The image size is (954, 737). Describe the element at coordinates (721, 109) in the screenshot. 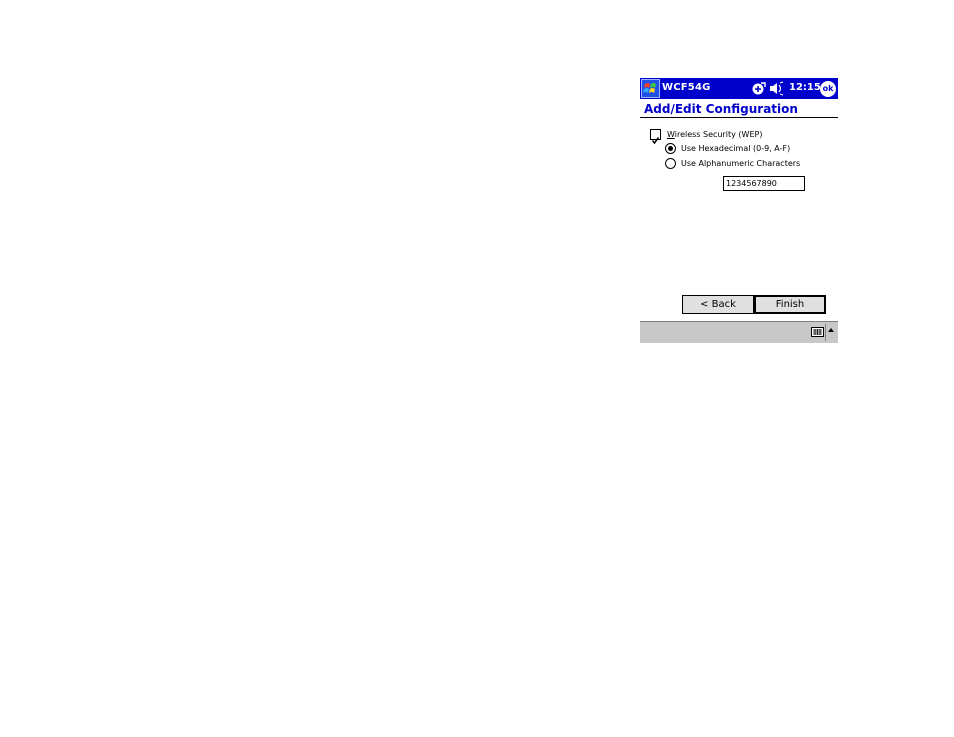

I see `page-title: Add/Edit Configuration` at that location.